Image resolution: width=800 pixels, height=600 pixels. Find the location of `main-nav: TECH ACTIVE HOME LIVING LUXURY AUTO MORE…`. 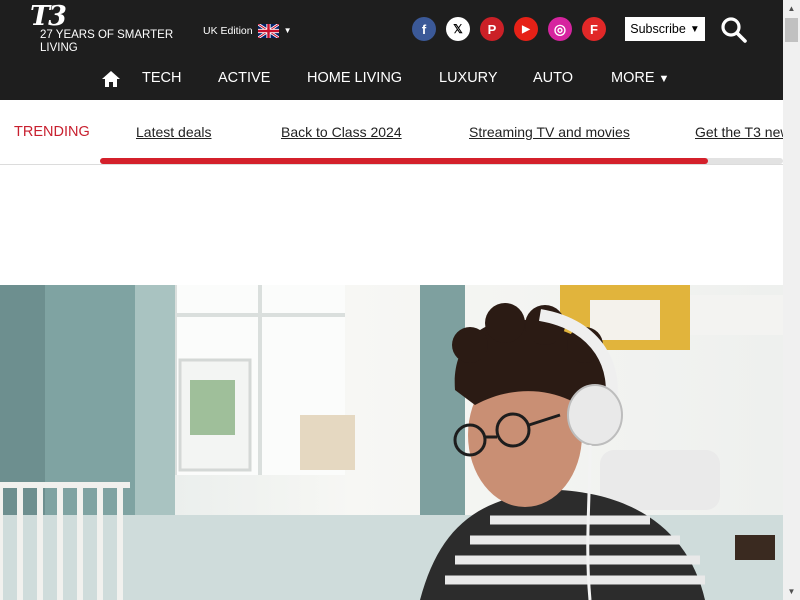

main-nav: TECH ACTIVE HOME LIVING LUXURY AUTO MORE… is located at coordinates (391, 80).